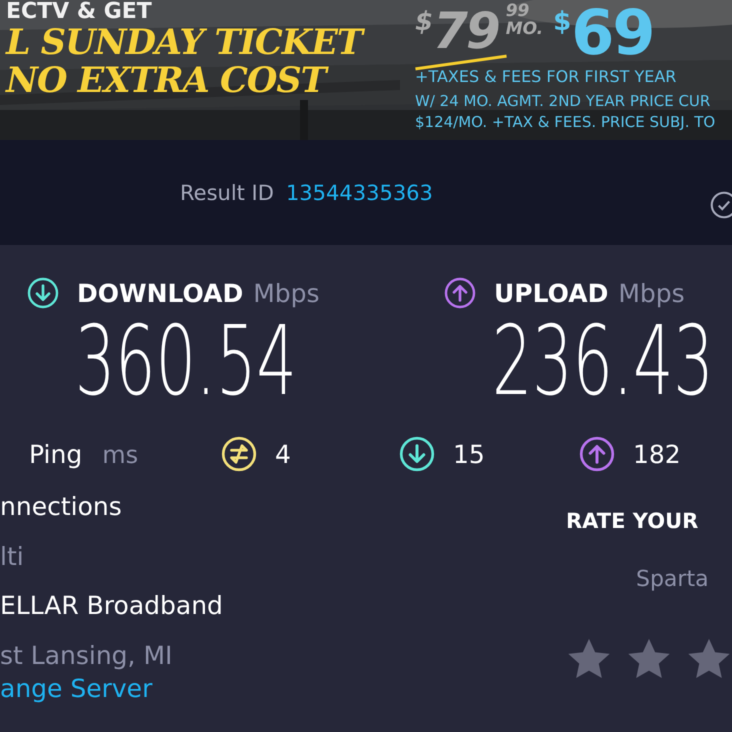  I want to click on ad-headline: L SUNDAY TICKET, so click(210, 43).